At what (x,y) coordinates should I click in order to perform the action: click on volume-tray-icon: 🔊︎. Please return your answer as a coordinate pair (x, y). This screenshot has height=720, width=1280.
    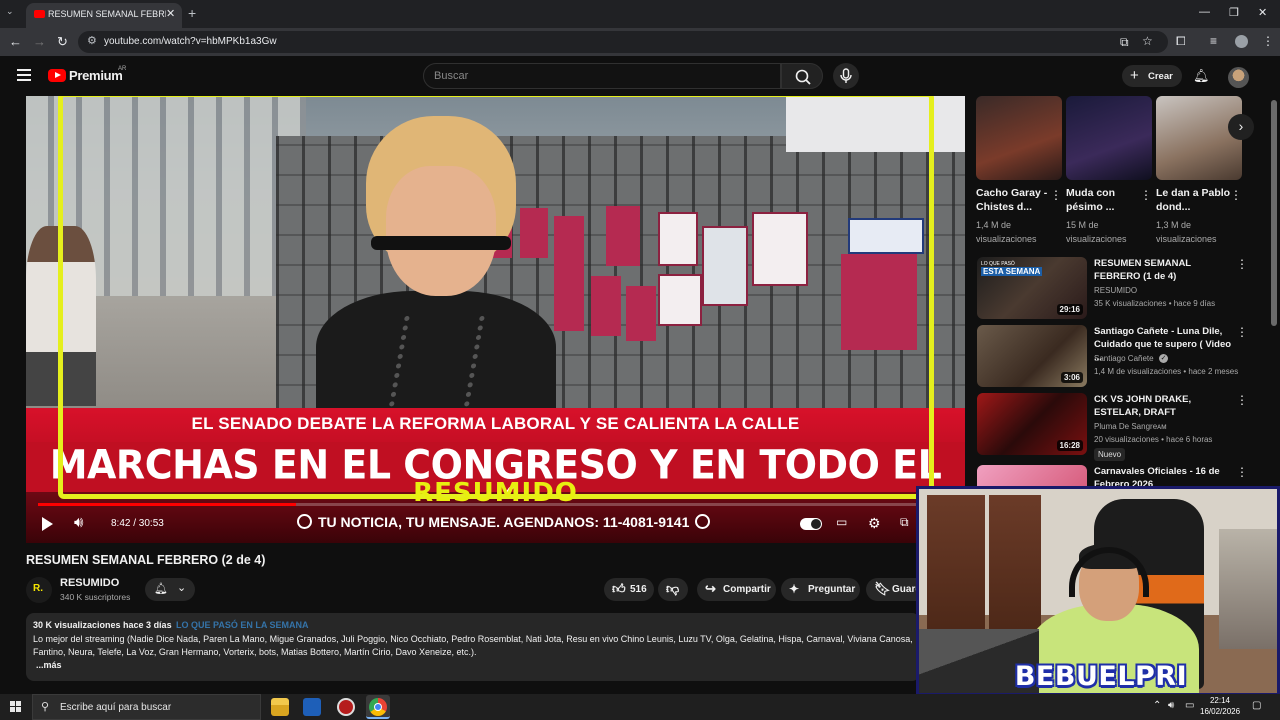
    Looking at the image, I should click on (1171, 705).